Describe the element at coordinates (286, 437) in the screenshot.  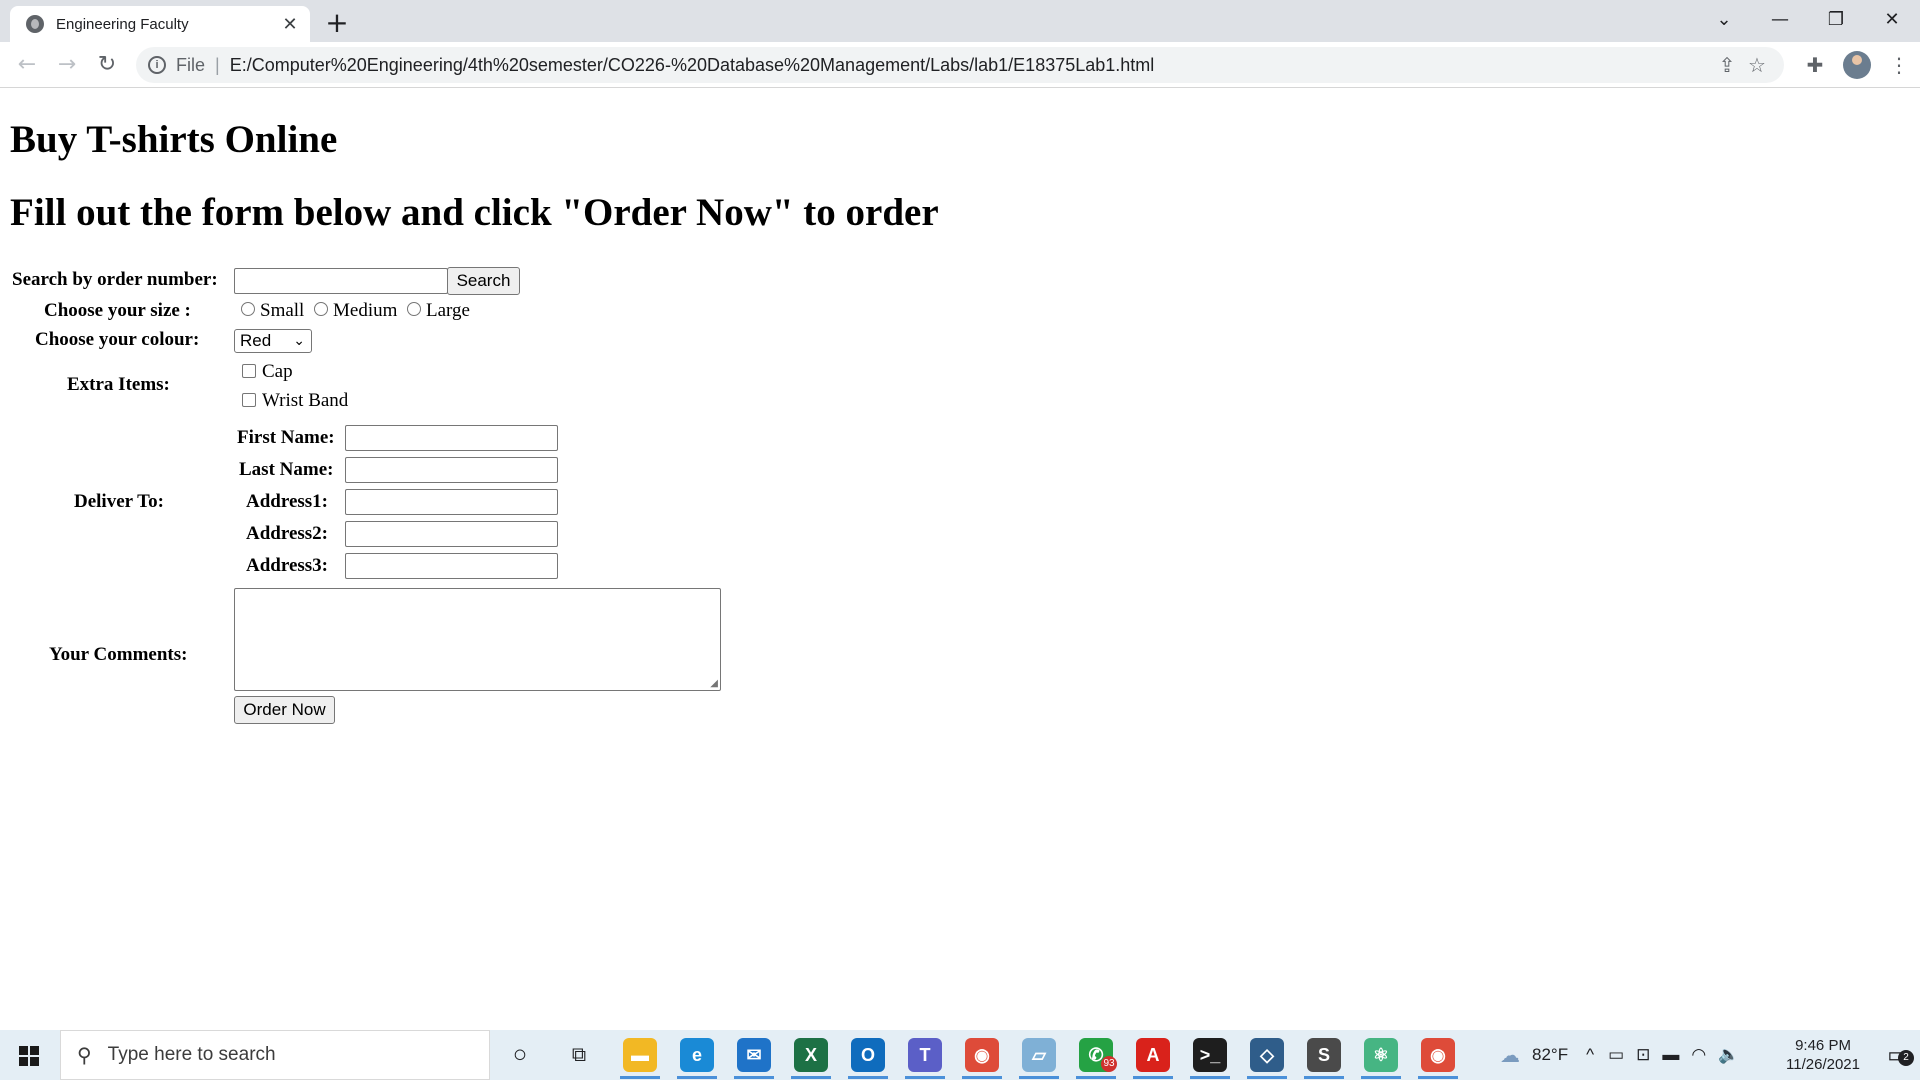
I see `first-name-label: First Name:` at that location.